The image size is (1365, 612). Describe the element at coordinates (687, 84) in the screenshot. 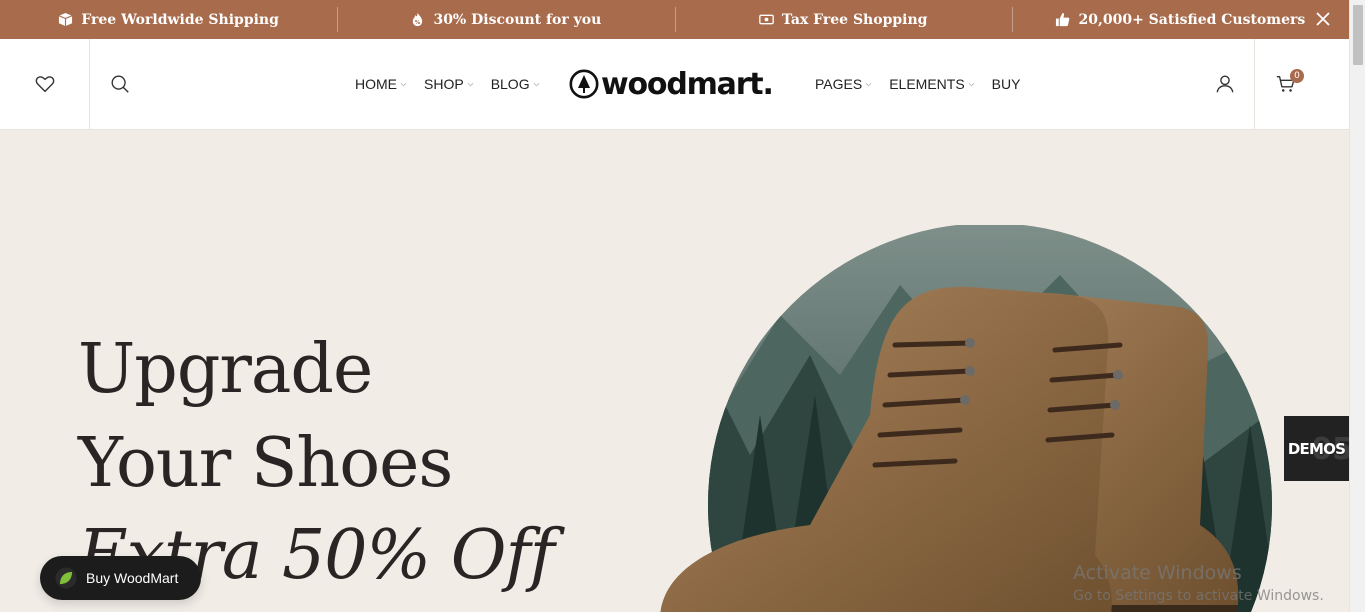

I see `logo-text: woodmart.` at that location.